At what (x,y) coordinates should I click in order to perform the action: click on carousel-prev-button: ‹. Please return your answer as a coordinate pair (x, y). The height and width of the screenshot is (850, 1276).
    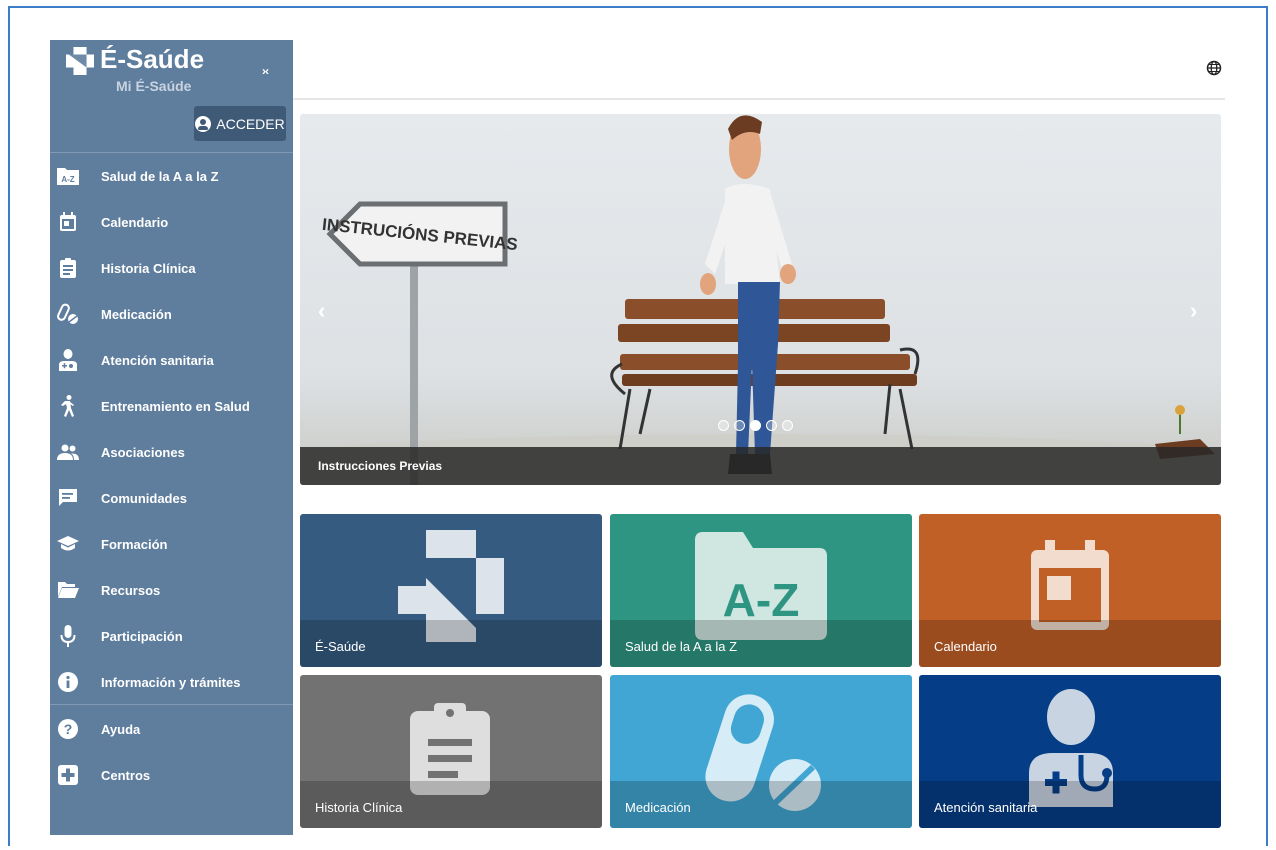
    Looking at the image, I should click on (321, 311).